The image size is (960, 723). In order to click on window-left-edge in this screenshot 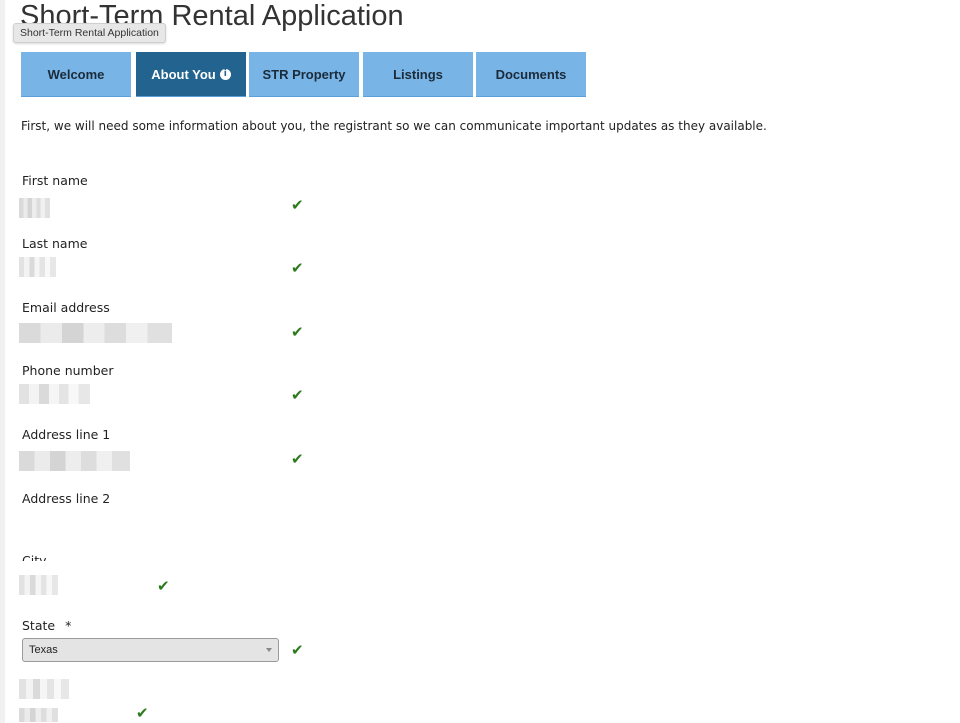, I will do `click(2, 361)`.